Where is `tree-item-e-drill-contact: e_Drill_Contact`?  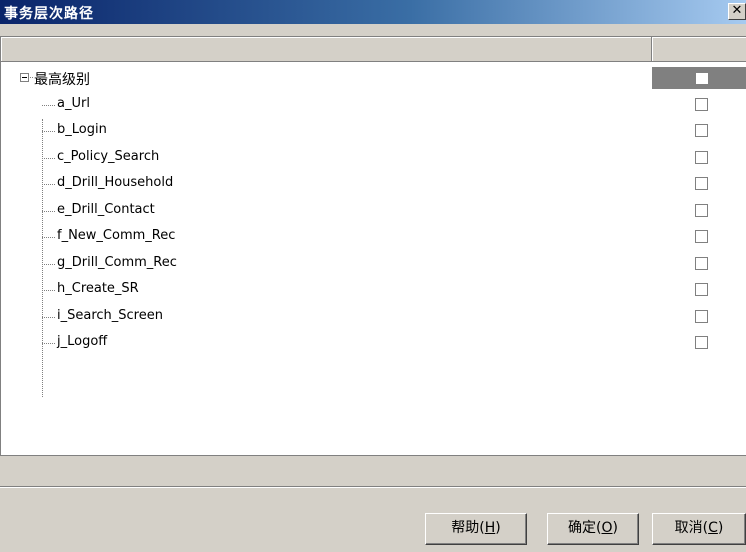 tree-item-e-drill-contact: e_Drill_Contact is located at coordinates (373, 211).